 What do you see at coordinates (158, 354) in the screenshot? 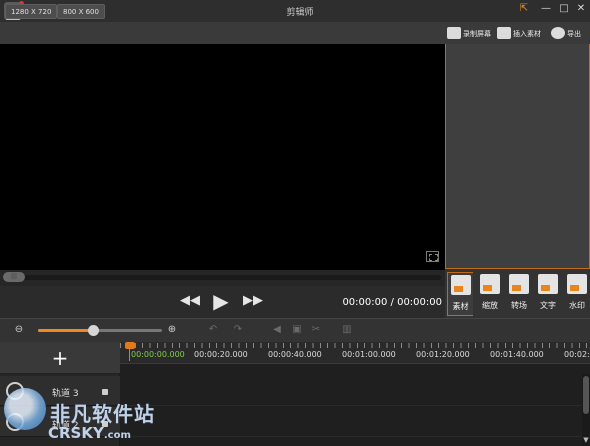
I see `ruler-label: 00:00:00.000` at bounding box center [158, 354].